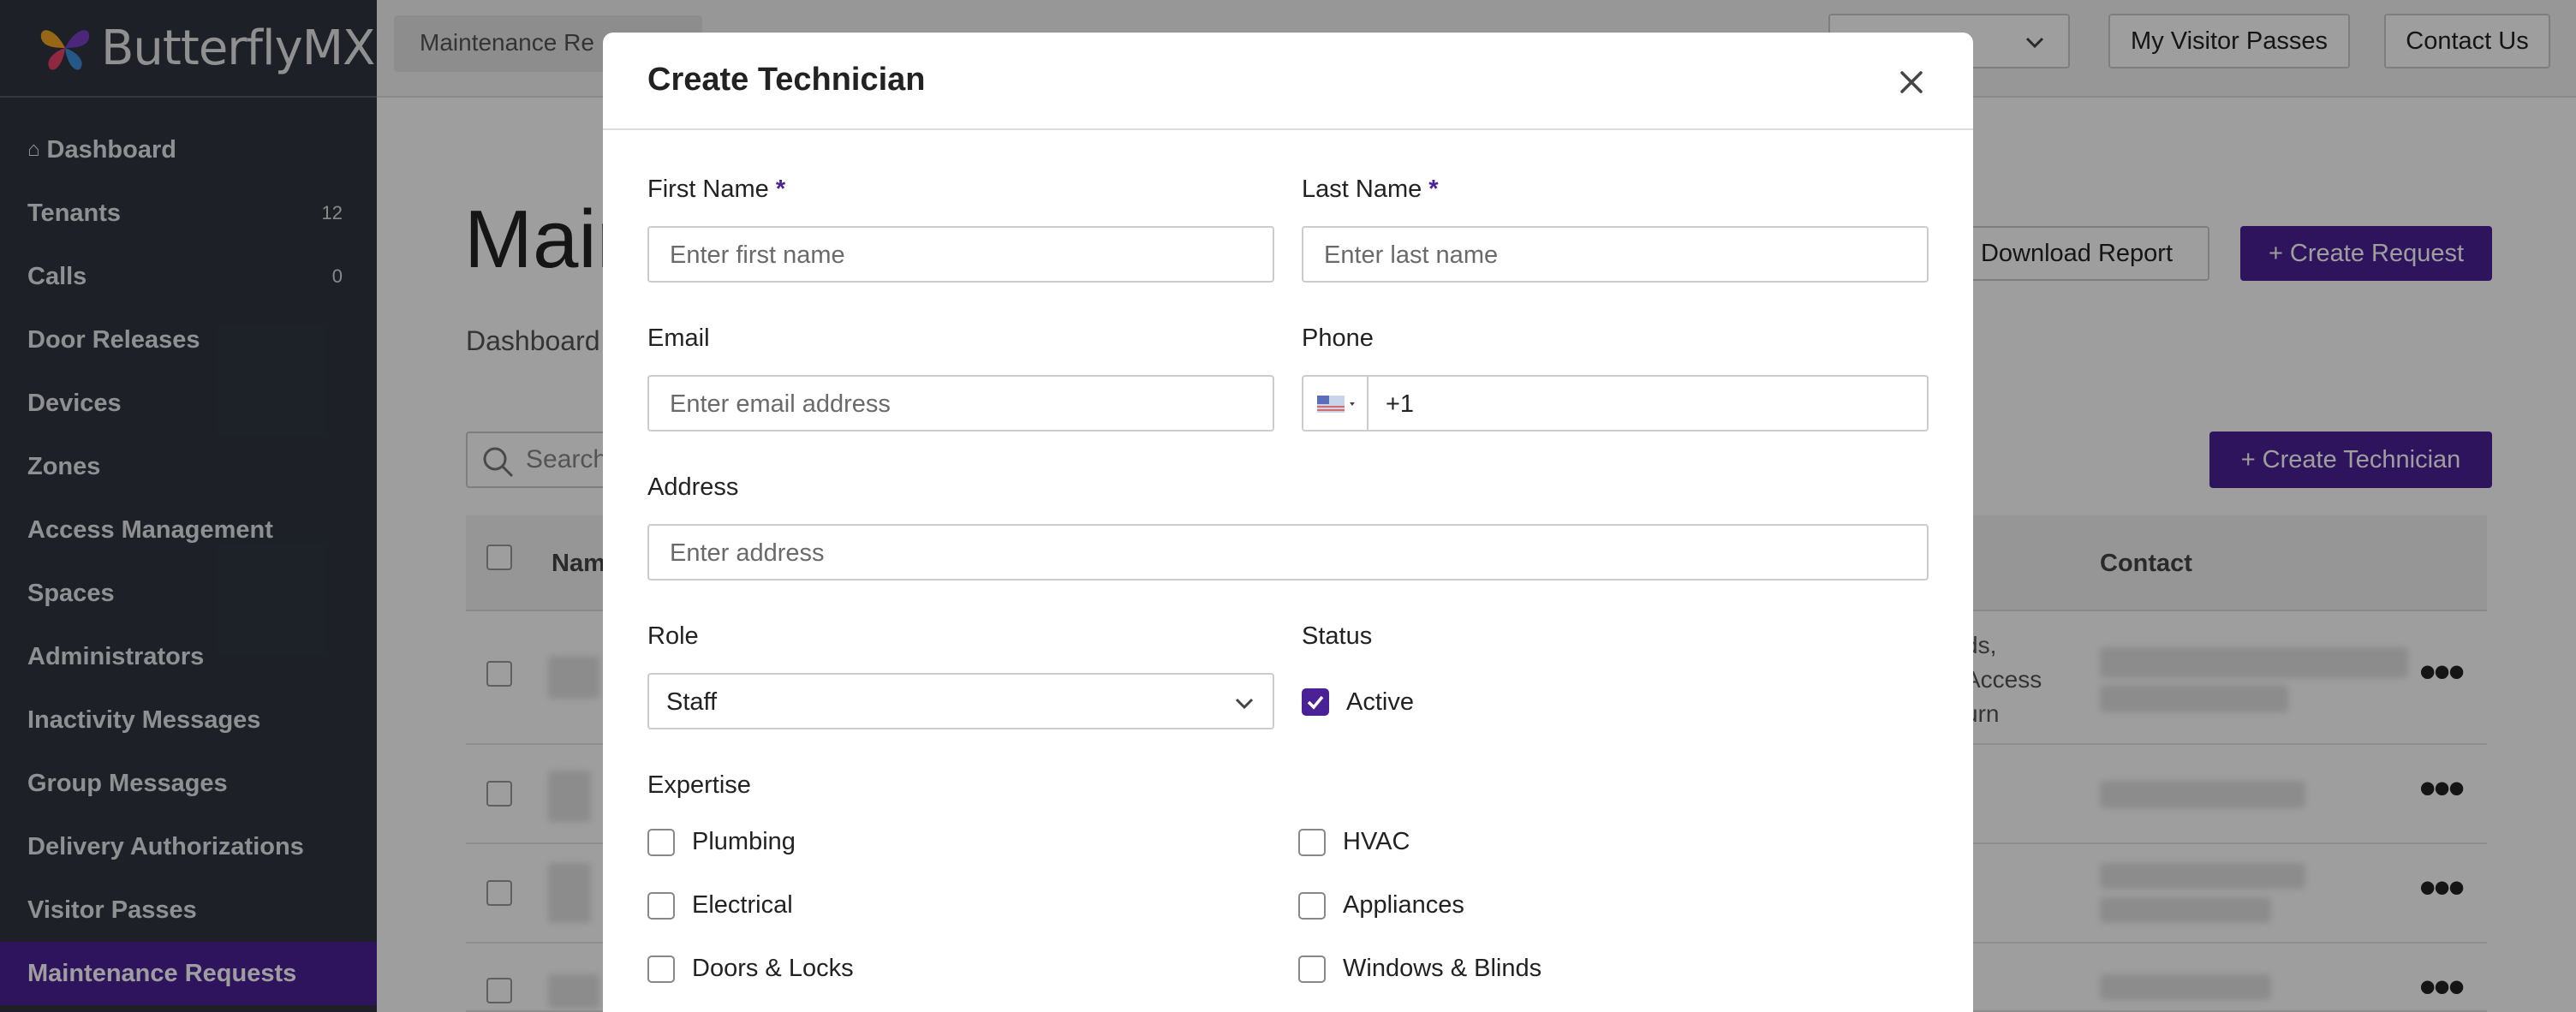 This screenshot has height=1012, width=2576. Describe the element at coordinates (961, 701) in the screenshot. I see `role-select: Staff` at that location.